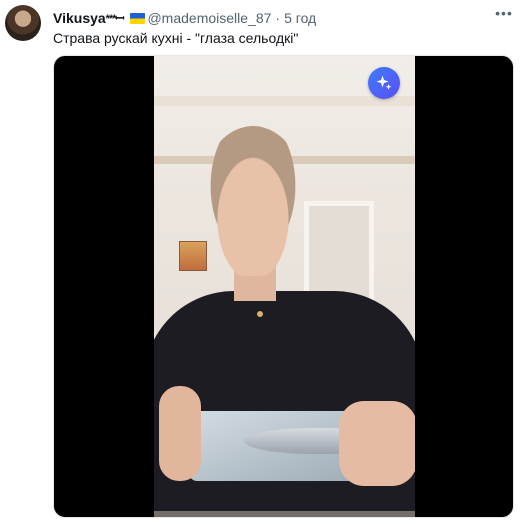 The height and width of the screenshot is (525, 522). What do you see at coordinates (282, 18) in the screenshot?
I see `tweet-header: Vikusya ***ꟷ̶ @mademoiselle_87 · 5 год` at bounding box center [282, 18].